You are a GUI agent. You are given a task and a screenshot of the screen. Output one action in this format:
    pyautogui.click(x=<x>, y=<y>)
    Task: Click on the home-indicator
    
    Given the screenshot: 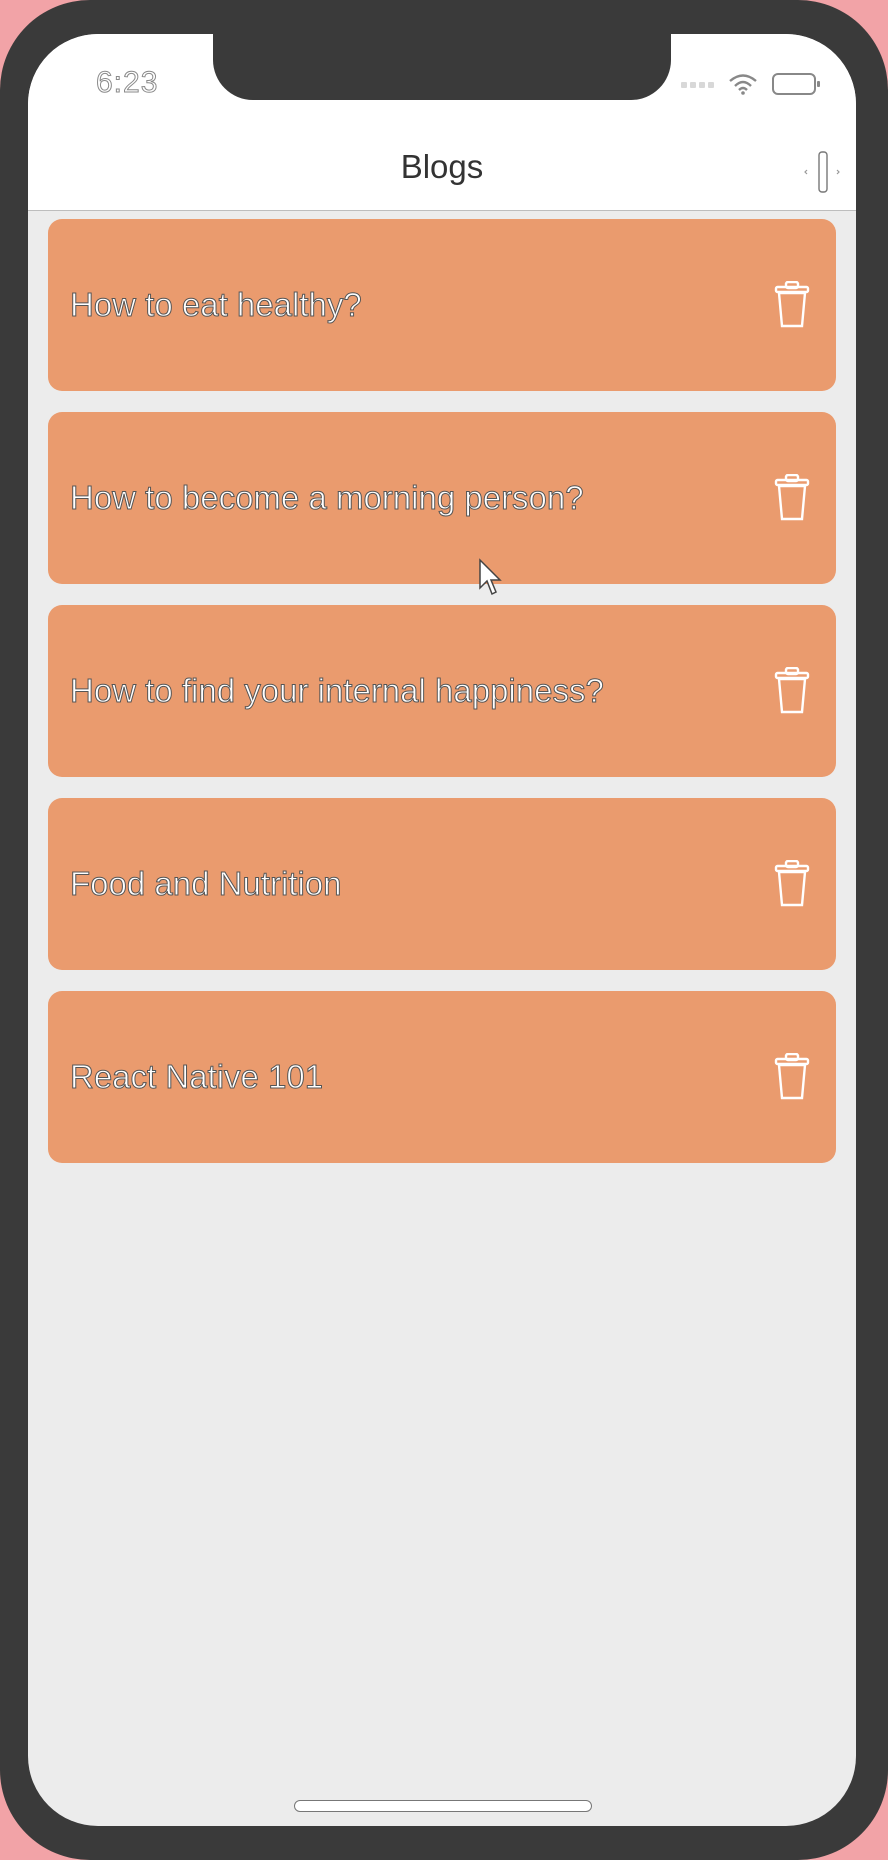 What is the action you would take?
    pyautogui.click(x=443, y=1806)
    